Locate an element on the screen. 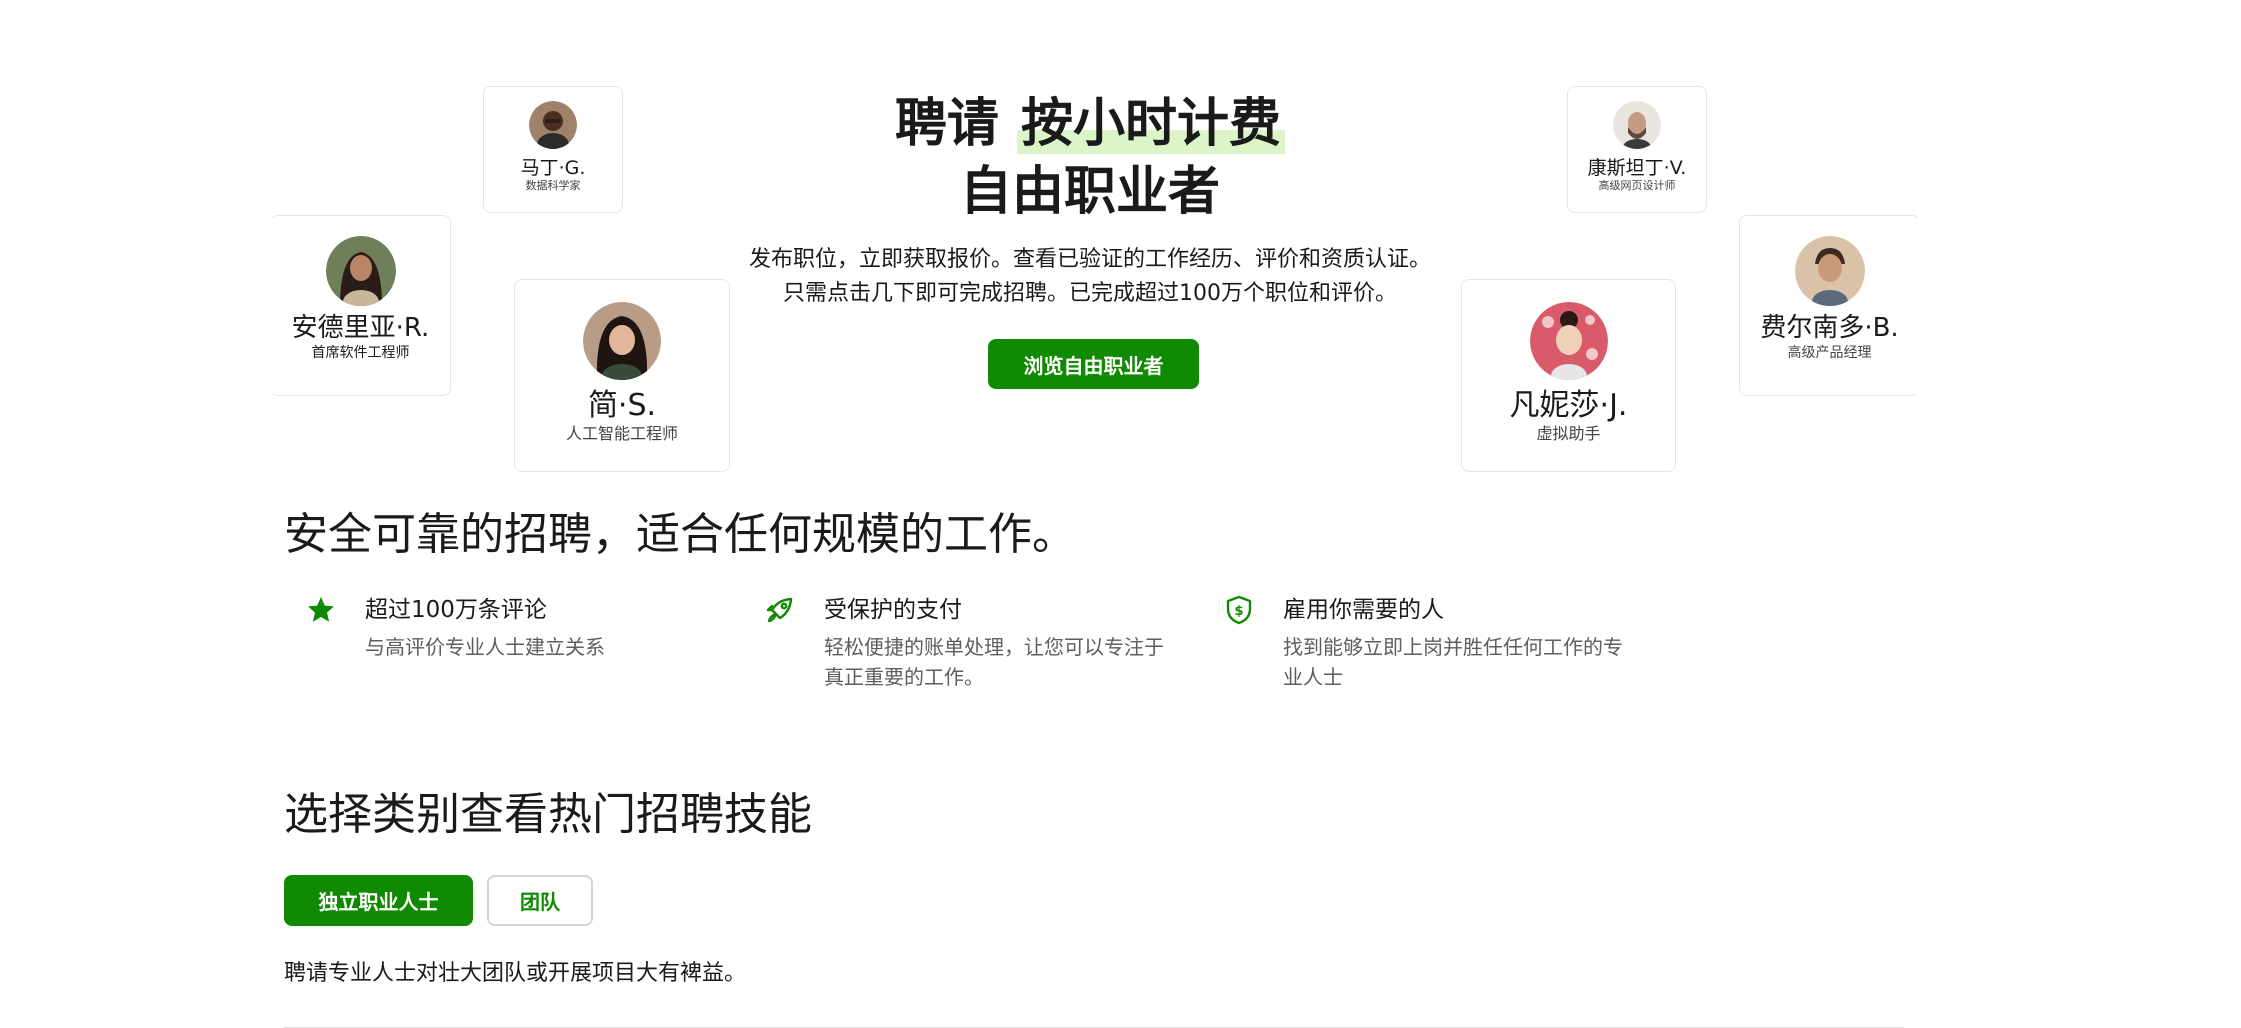 This screenshot has width=2241, height=1028. freelancer-card-martin: 马丁·G. 数据科学家 is located at coordinates (553, 149).